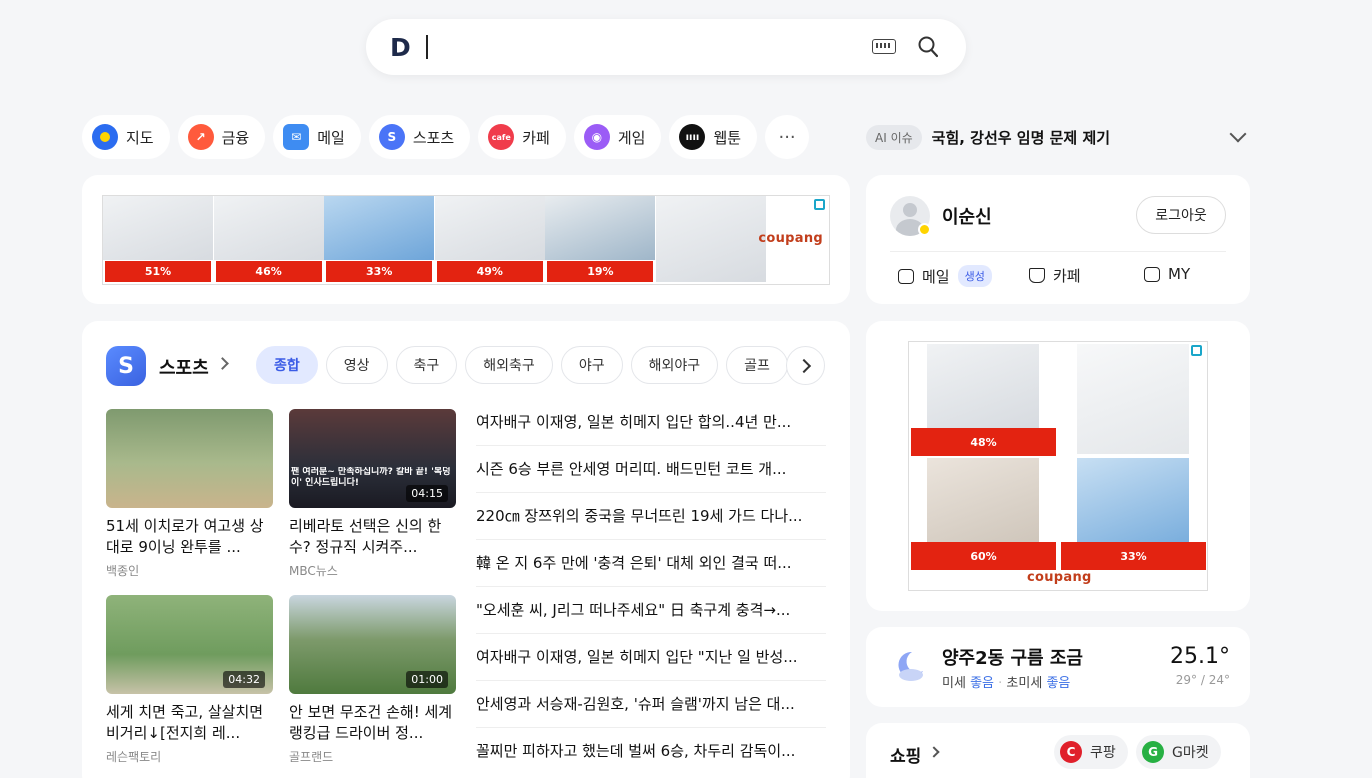 This screenshot has width=1372, height=778. Describe the element at coordinates (905, 754) in the screenshot. I see `shopping-title: 쇼핑` at that location.